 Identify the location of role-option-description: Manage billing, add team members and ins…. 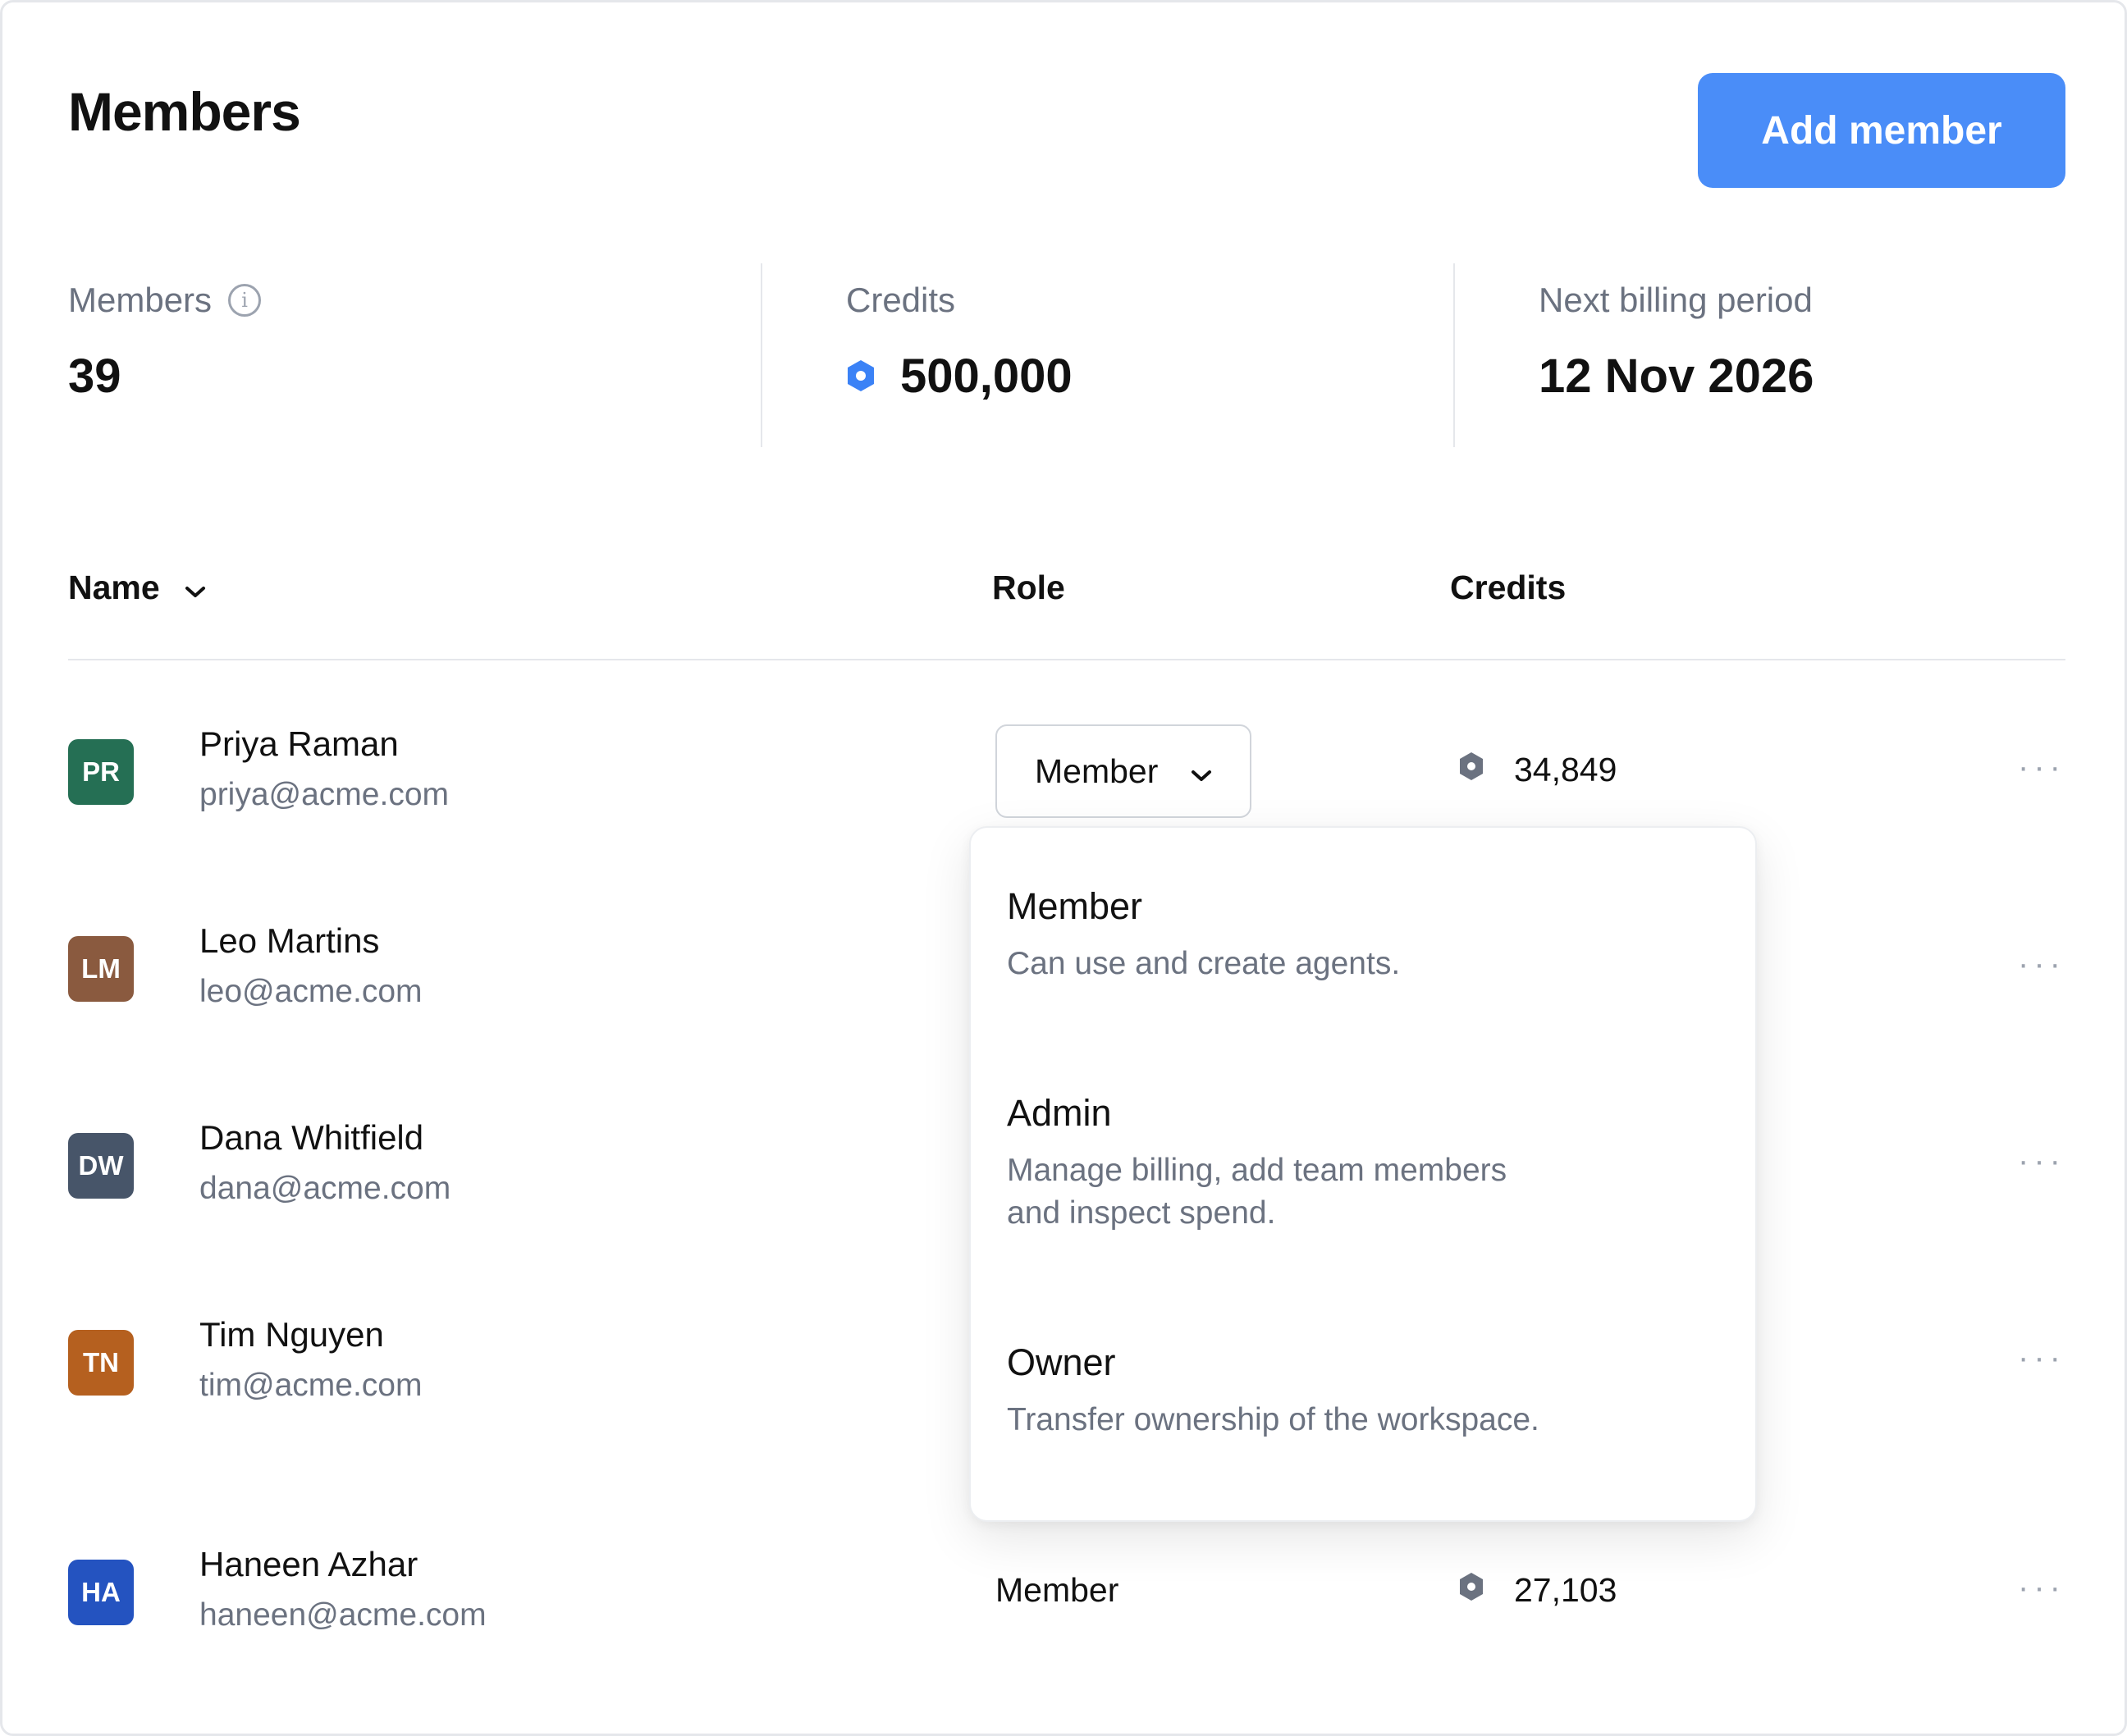
(1360, 1192).